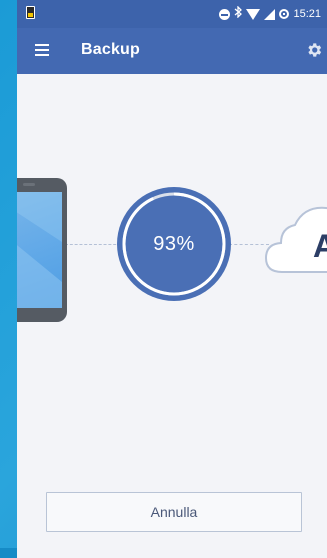 The image size is (327, 558). Describe the element at coordinates (284, 14) in the screenshot. I see `alarm-icon` at that location.